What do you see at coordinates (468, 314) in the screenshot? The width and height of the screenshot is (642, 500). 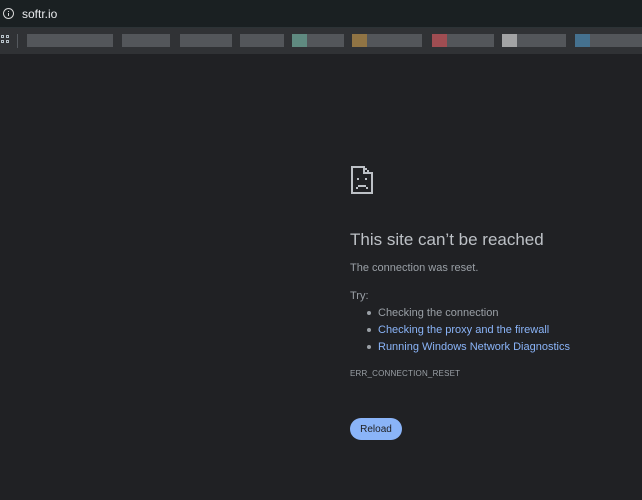 I see `suggestion-check-connection: Checking the connection` at bounding box center [468, 314].